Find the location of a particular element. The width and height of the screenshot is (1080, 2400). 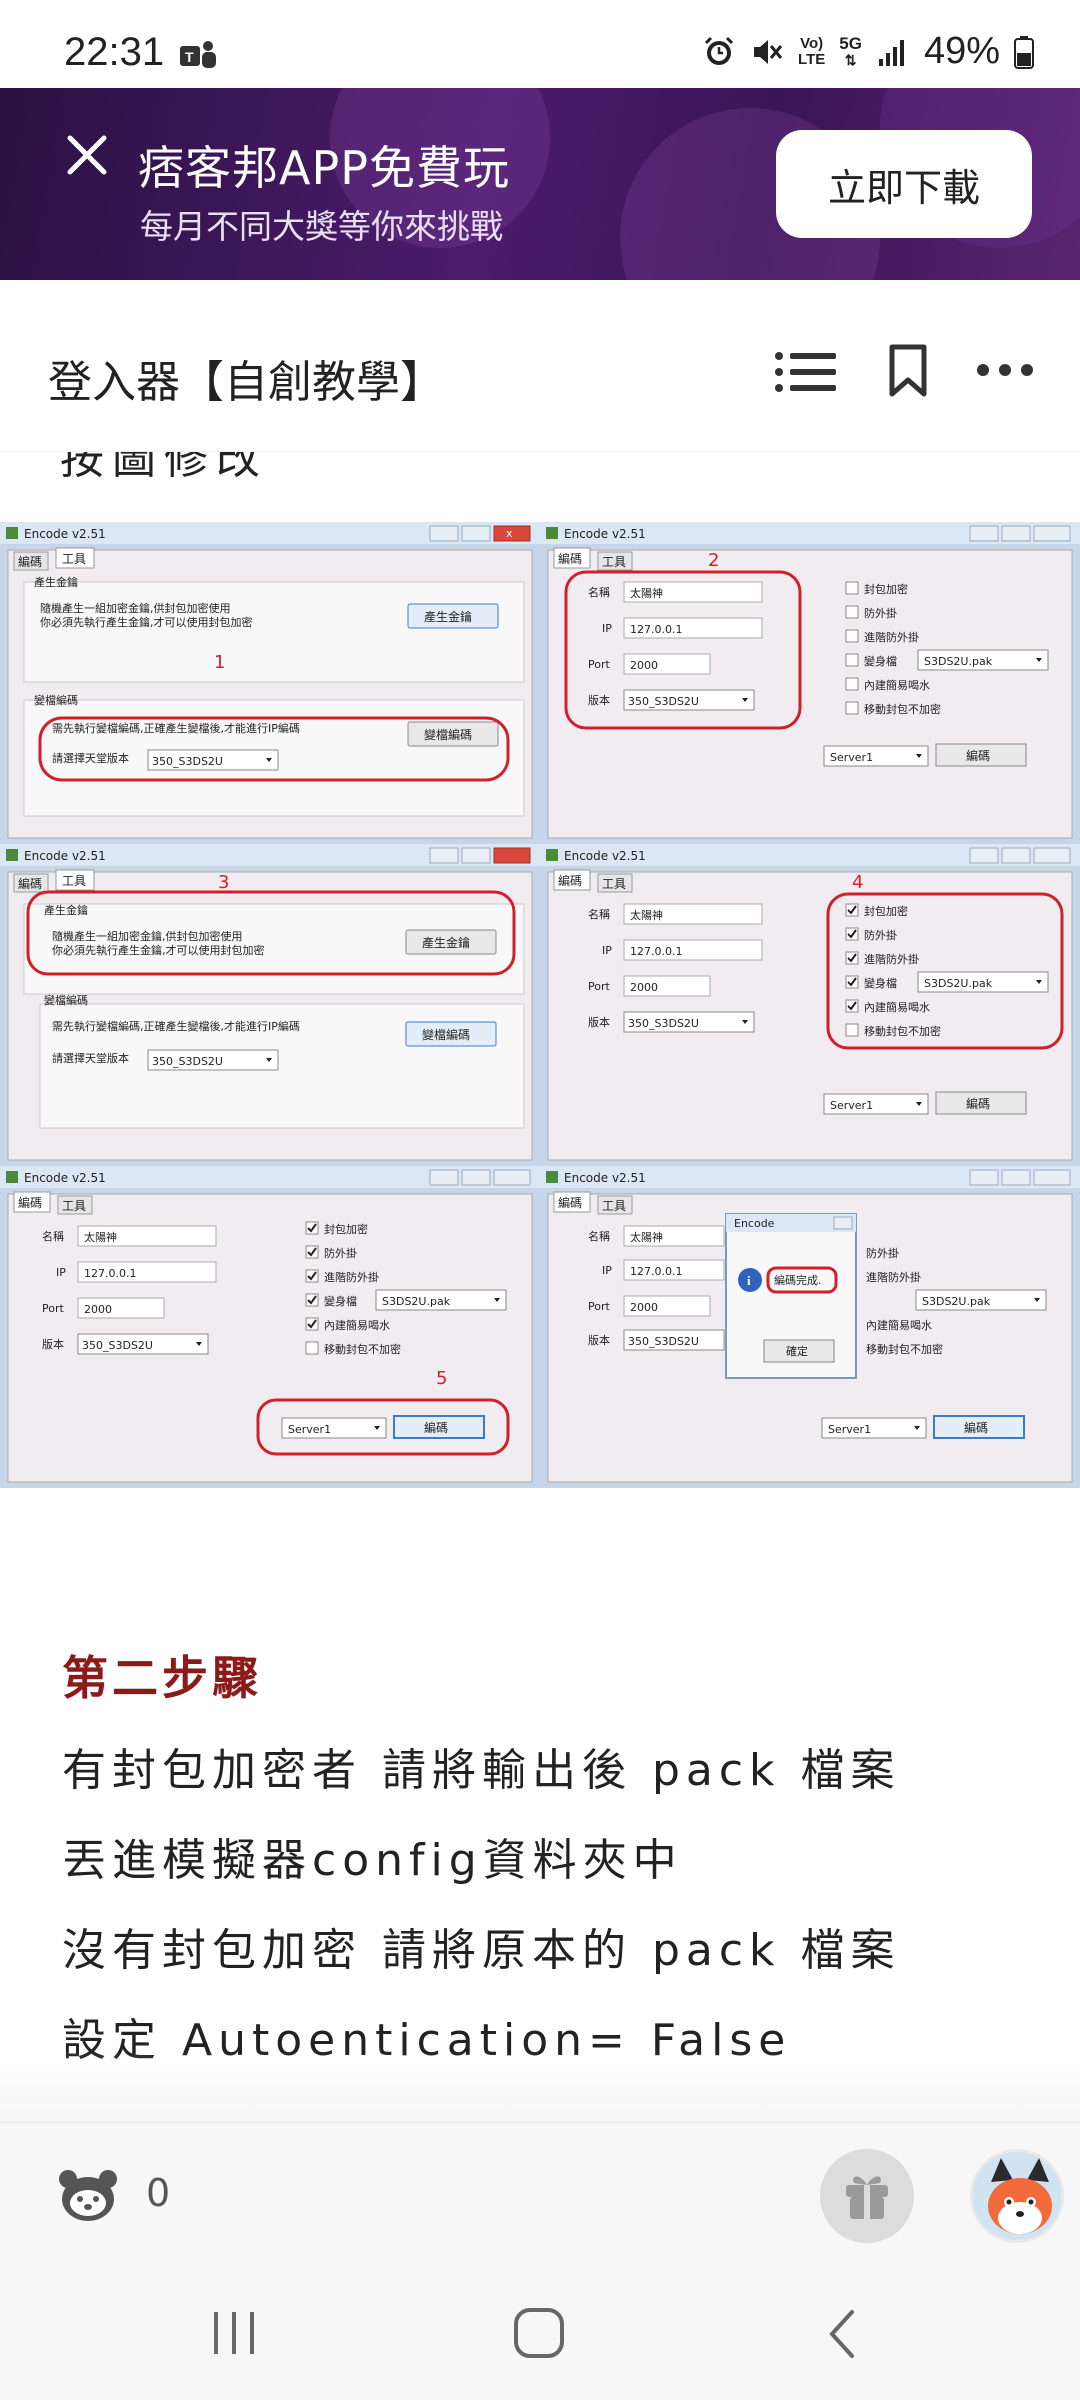

like-count: 0 is located at coordinates (158, 2193).